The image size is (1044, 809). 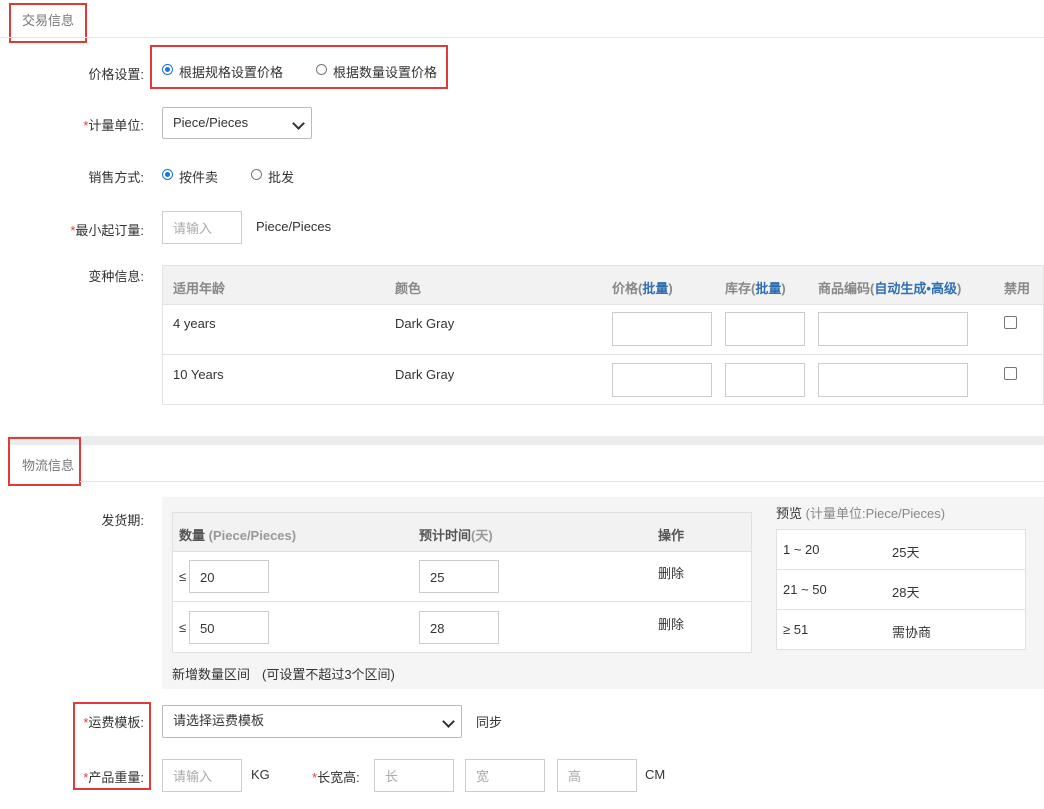 I want to click on stock-batch-link: 批量, so click(x=768, y=288).